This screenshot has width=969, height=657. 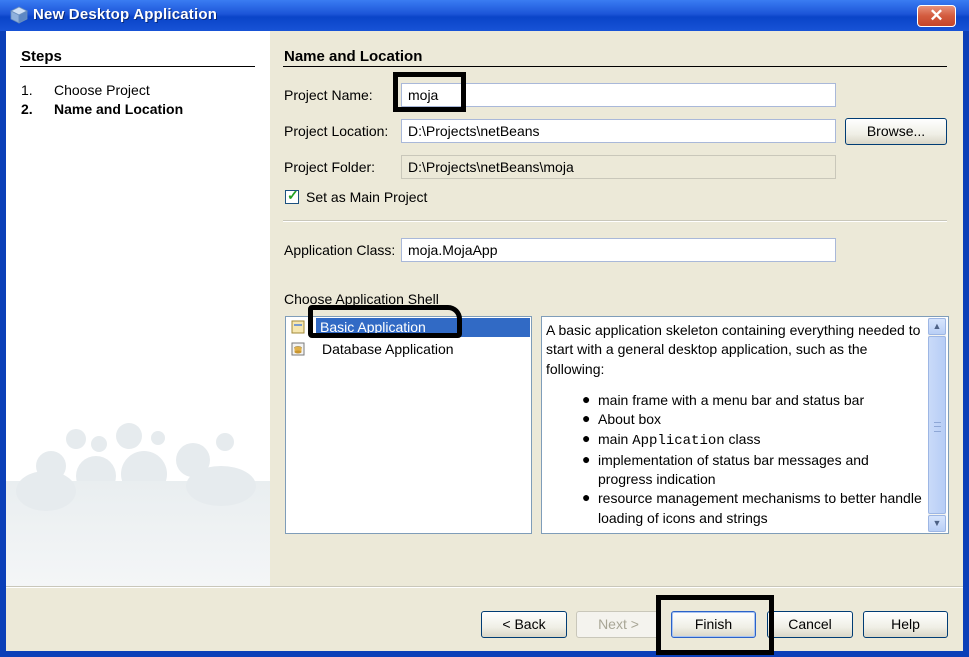 I want to click on bullet-item: main Application class, so click(x=754, y=440).